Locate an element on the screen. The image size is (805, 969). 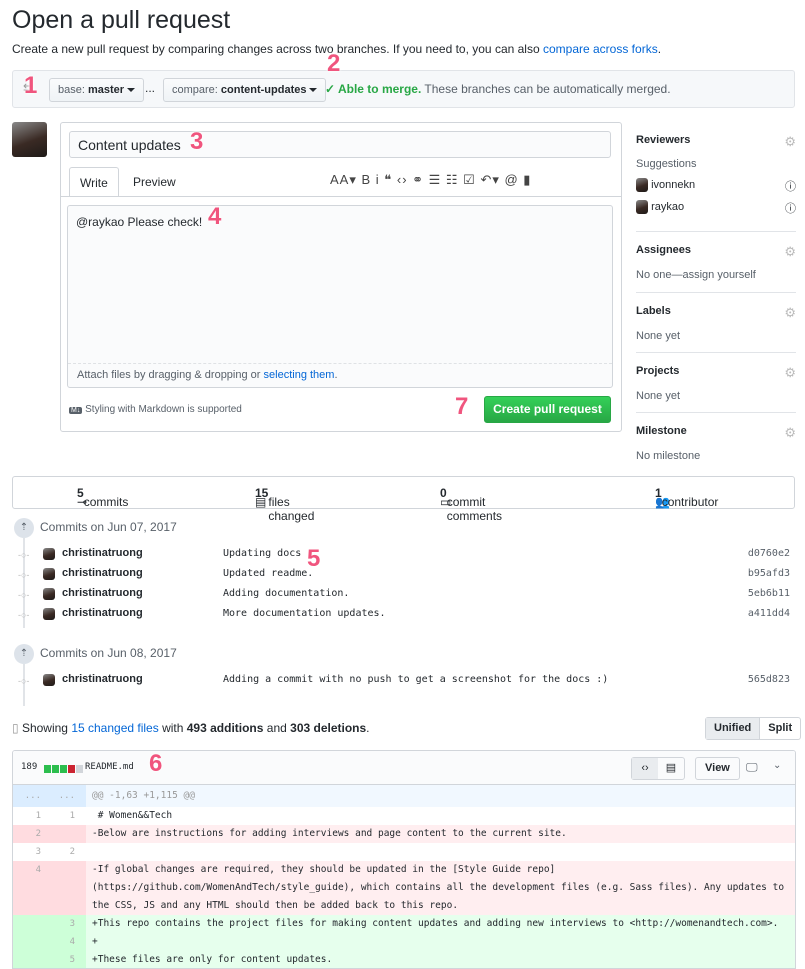
desktop-icon: 🖵 is located at coordinates (752, 767).